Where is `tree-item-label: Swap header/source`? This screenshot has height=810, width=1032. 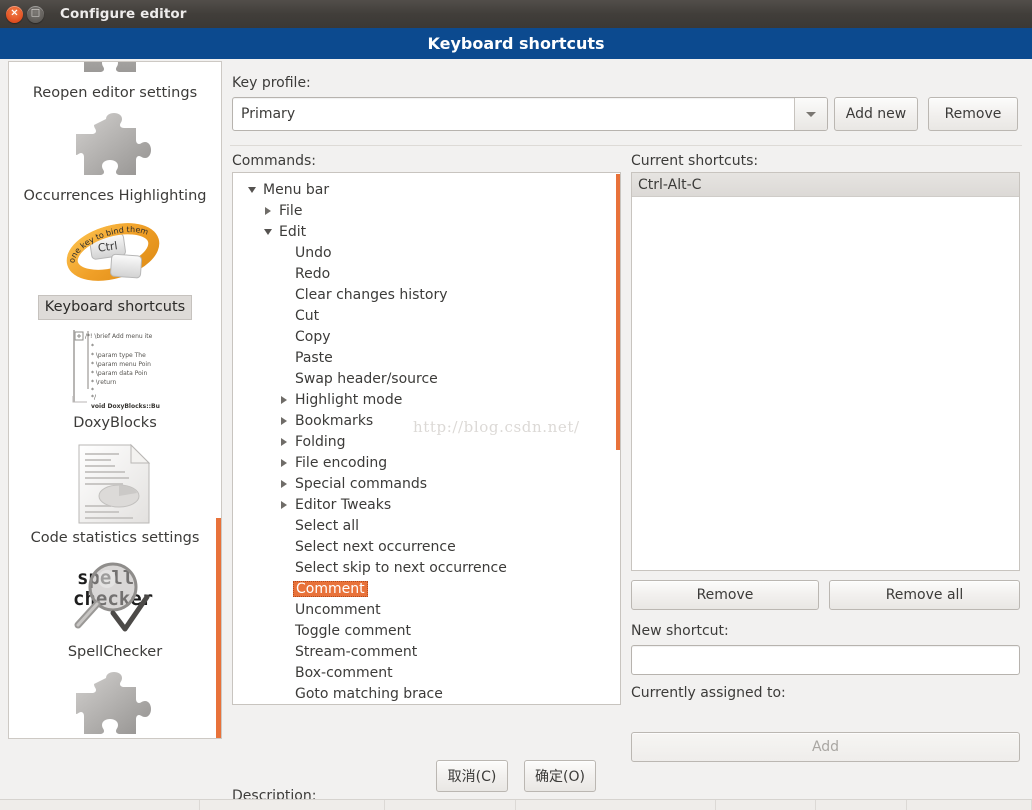 tree-item-label: Swap header/source is located at coordinates (366, 378).